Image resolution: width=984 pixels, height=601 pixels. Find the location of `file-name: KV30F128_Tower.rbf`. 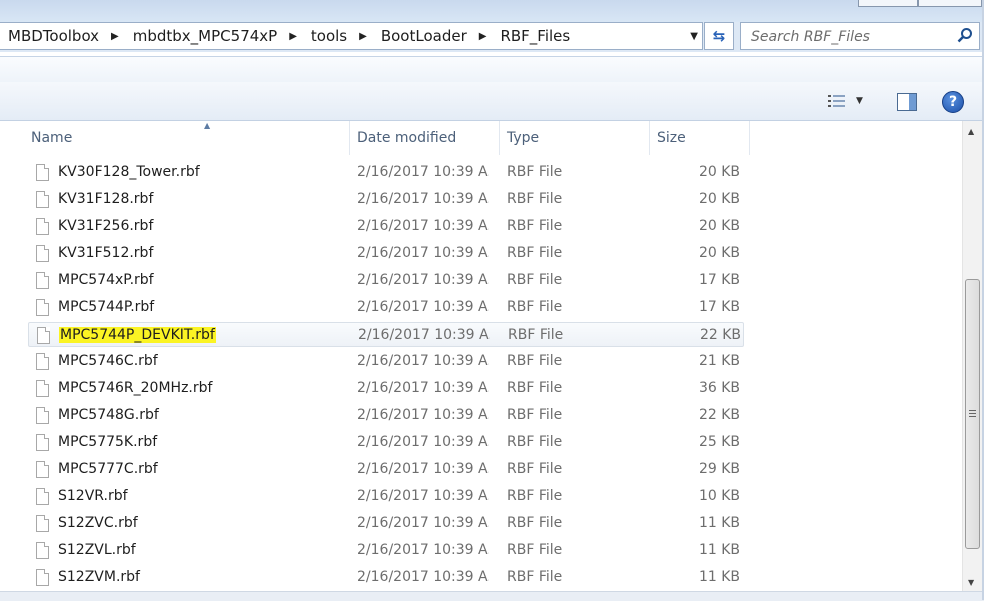

file-name: KV30F128_Tower.rbf is located at coordinates (203, 172).